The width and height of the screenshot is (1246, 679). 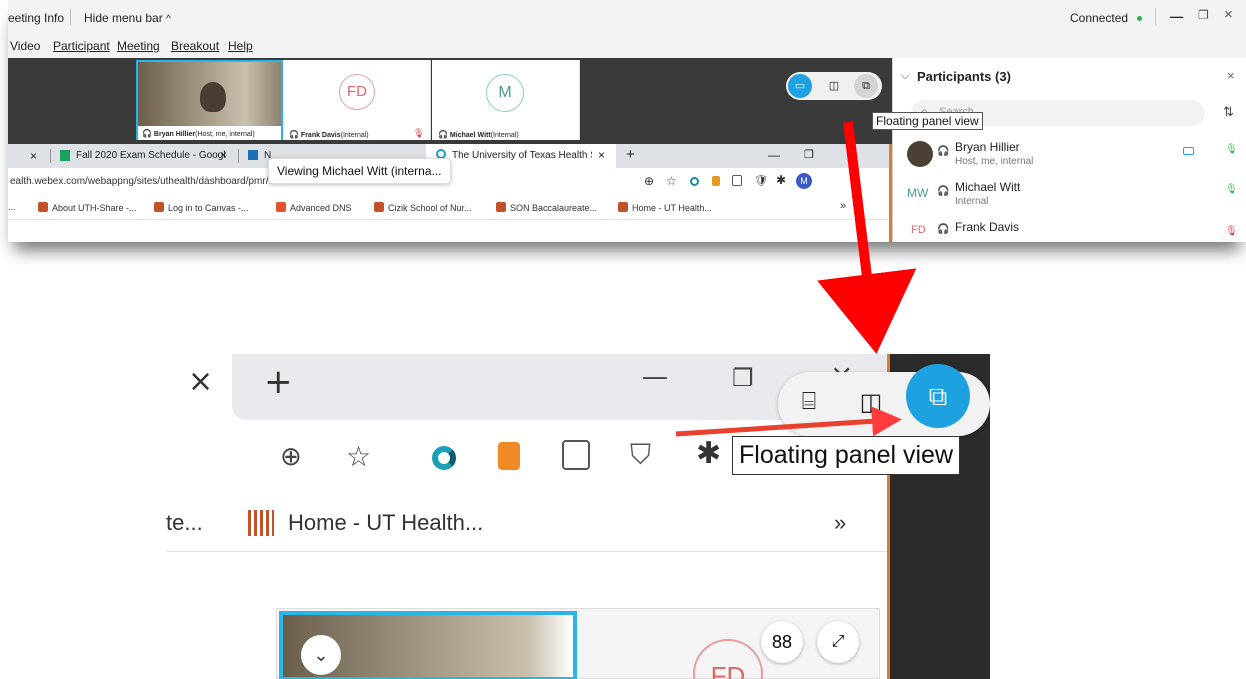 What do you see at coordinates (788, 421) in the screenshot?
I see `arrow-to-floating-button` at bounding box center [788, 421].